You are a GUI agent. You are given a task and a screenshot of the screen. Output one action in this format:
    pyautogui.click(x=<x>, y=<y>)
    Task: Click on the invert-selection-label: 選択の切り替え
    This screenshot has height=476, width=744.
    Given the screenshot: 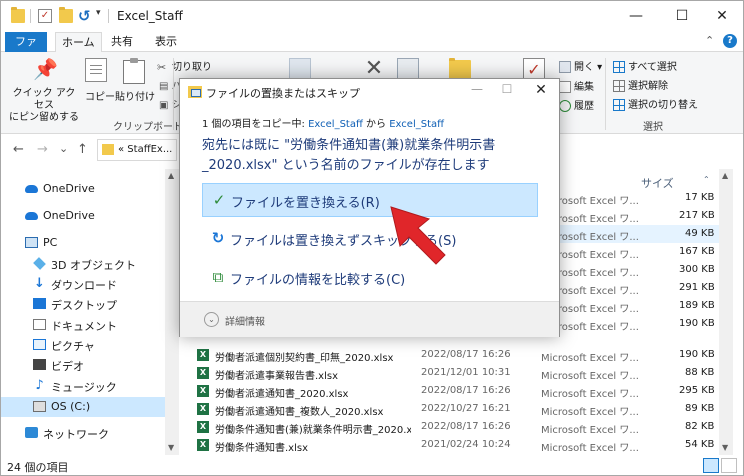 What is the action you would take?
    pyautogui.click(x=663, y=105)
    